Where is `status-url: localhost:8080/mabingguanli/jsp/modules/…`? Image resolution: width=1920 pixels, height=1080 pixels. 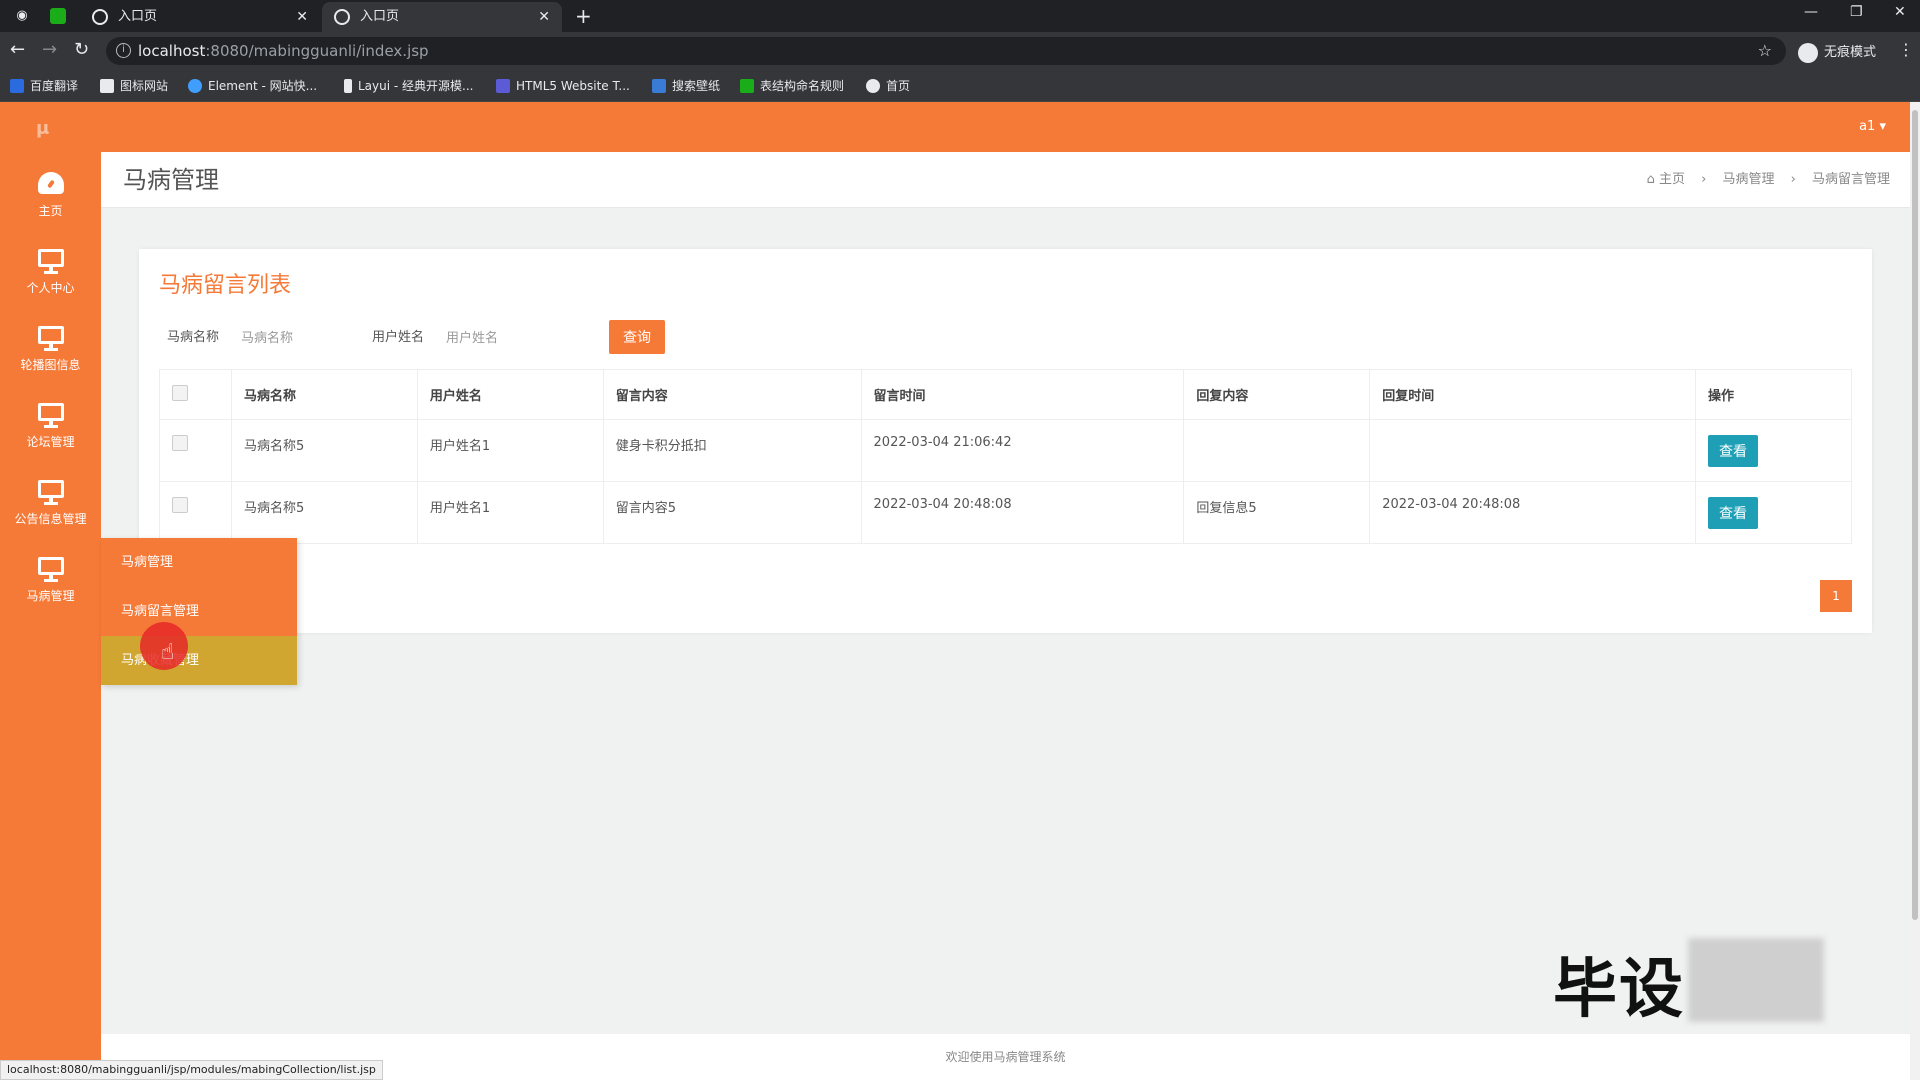
status-url: localhost:8080/mabingguanli/jsp/modules/… is located at coordinates (191, 1070).